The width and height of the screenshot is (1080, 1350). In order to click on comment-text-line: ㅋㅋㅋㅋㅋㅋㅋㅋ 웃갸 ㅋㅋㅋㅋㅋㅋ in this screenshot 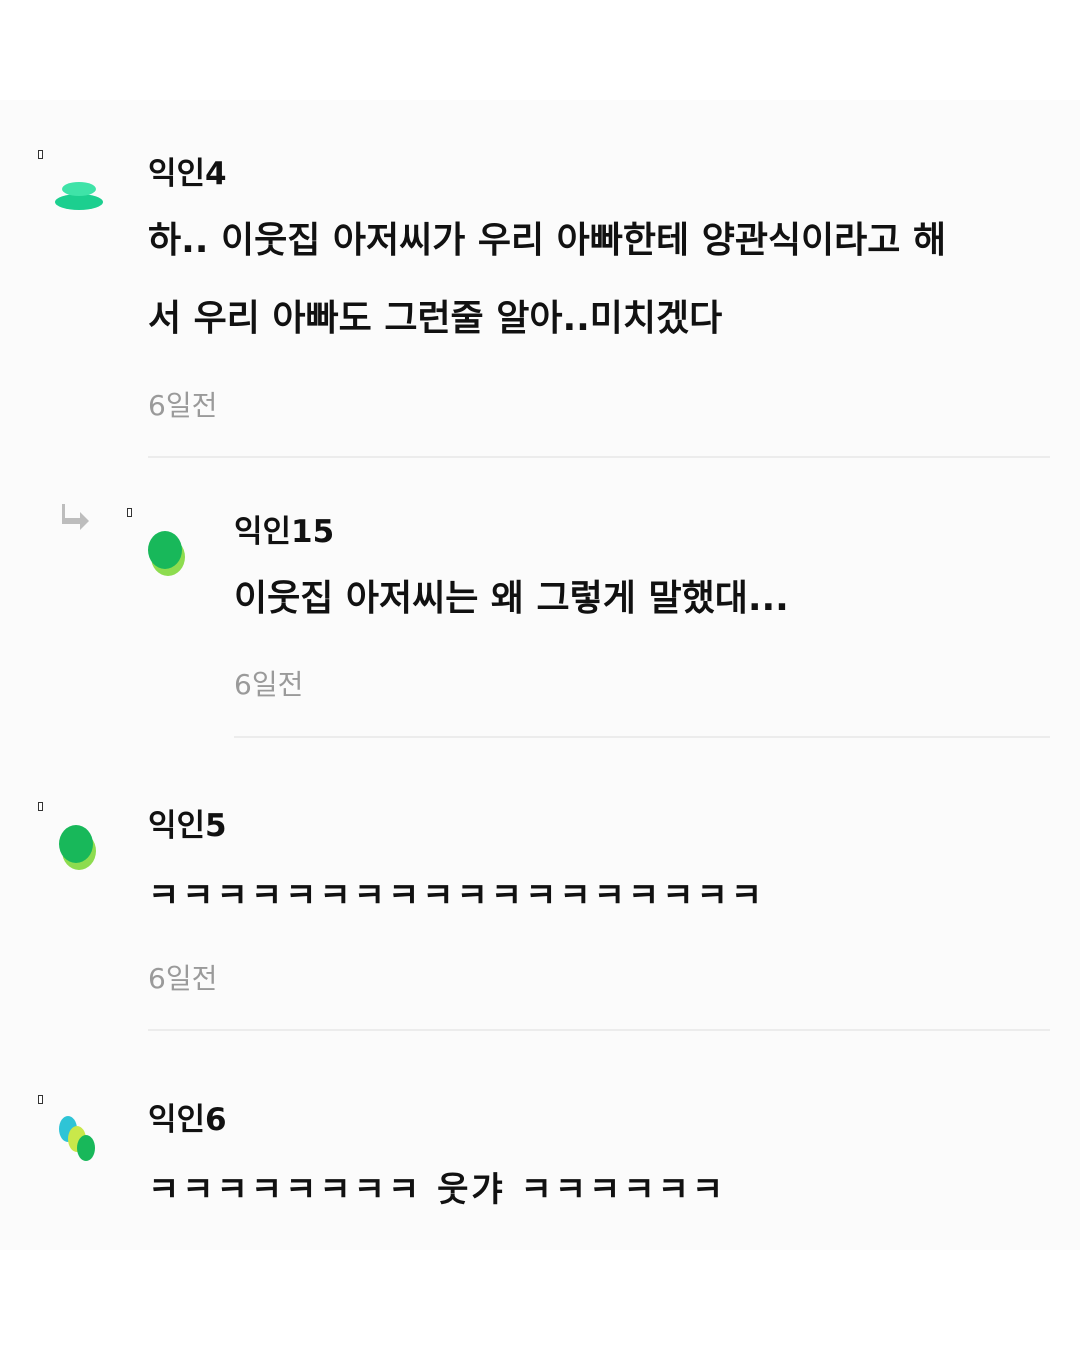, I will do `click(437, 1190)`.